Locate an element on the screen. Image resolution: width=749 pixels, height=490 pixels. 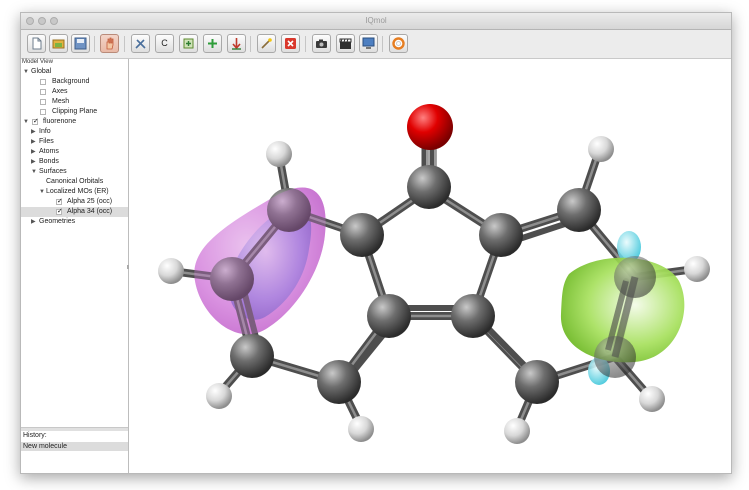
add-hydrogens-icon is located at coordinates (188, 43).